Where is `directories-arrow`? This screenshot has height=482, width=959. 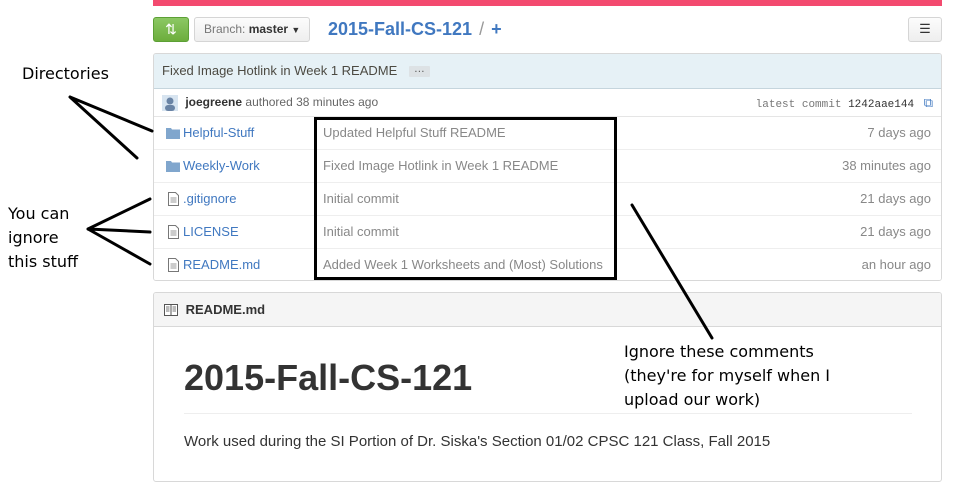
directories-arrow is located at coordinates (111, 127).